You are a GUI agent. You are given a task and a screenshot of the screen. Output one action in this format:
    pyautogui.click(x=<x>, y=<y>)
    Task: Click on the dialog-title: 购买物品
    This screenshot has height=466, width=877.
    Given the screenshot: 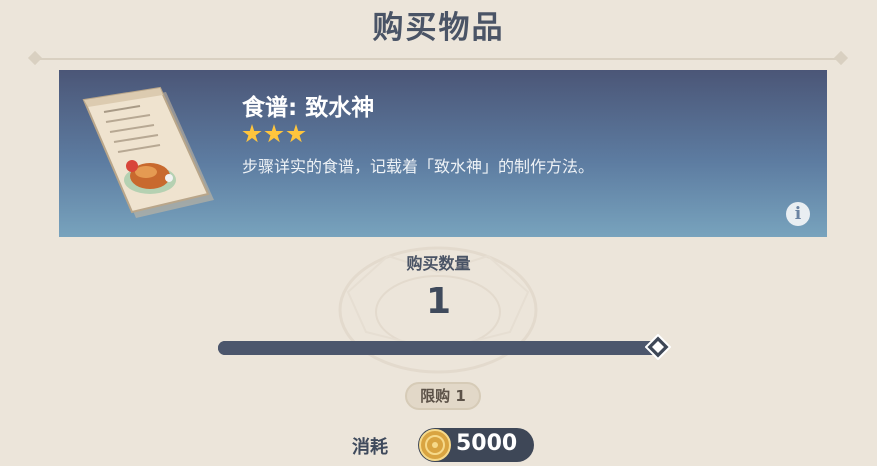 What is the action you would take?
    pyautogui.click(x=438, y=28)
    